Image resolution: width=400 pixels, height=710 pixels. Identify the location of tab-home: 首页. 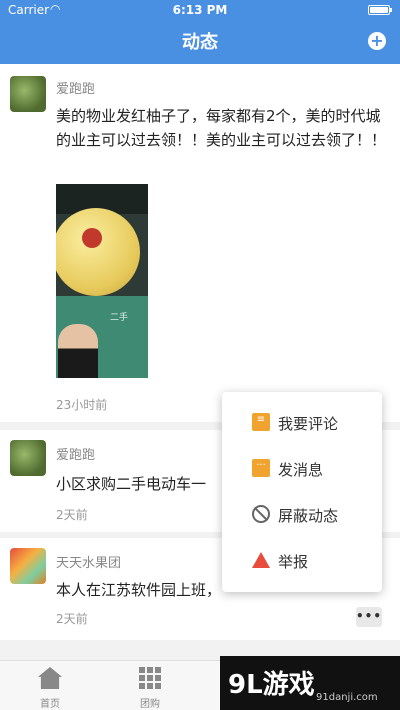
(50, 685).